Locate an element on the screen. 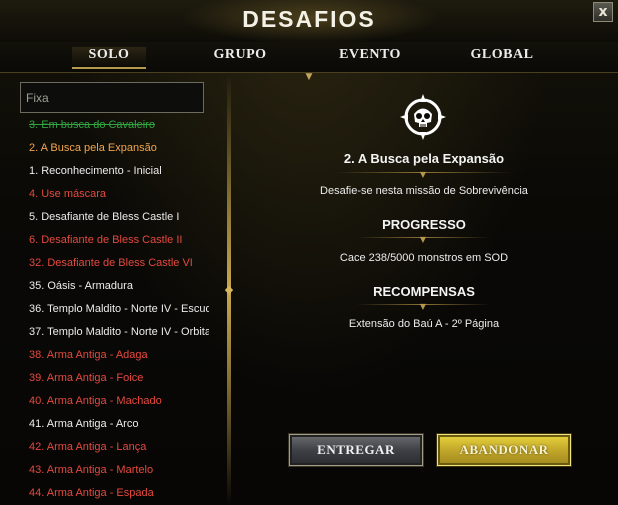 This screenshot has height=505, width=618. skull-icon is located at coordinates (423, 117).